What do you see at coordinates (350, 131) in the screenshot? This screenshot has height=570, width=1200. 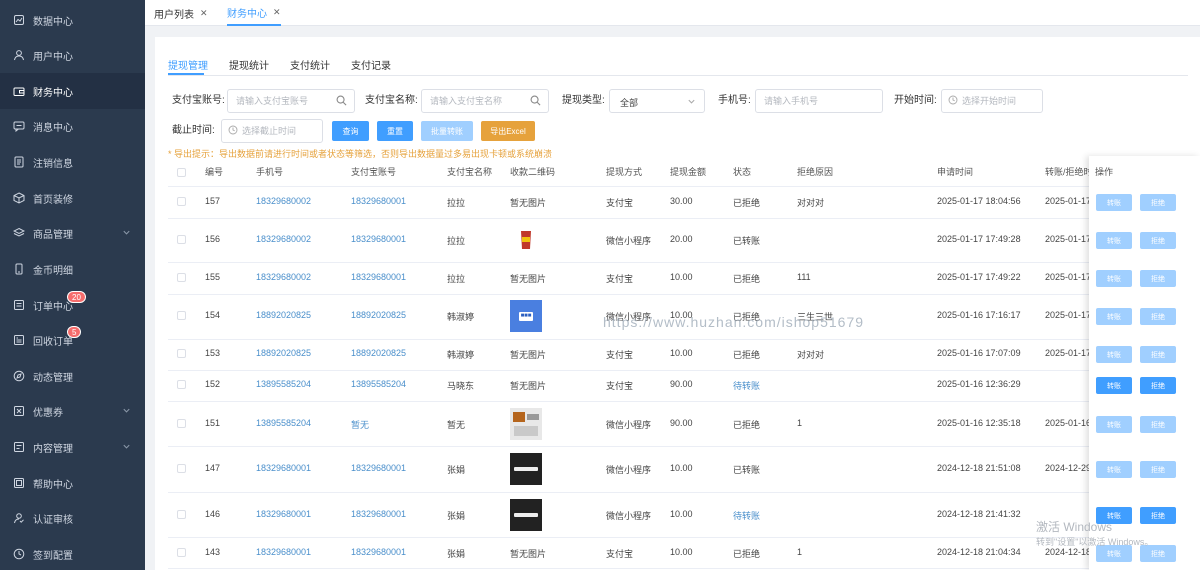 I see `query-button: 查询` at bounding box center [350, 131].